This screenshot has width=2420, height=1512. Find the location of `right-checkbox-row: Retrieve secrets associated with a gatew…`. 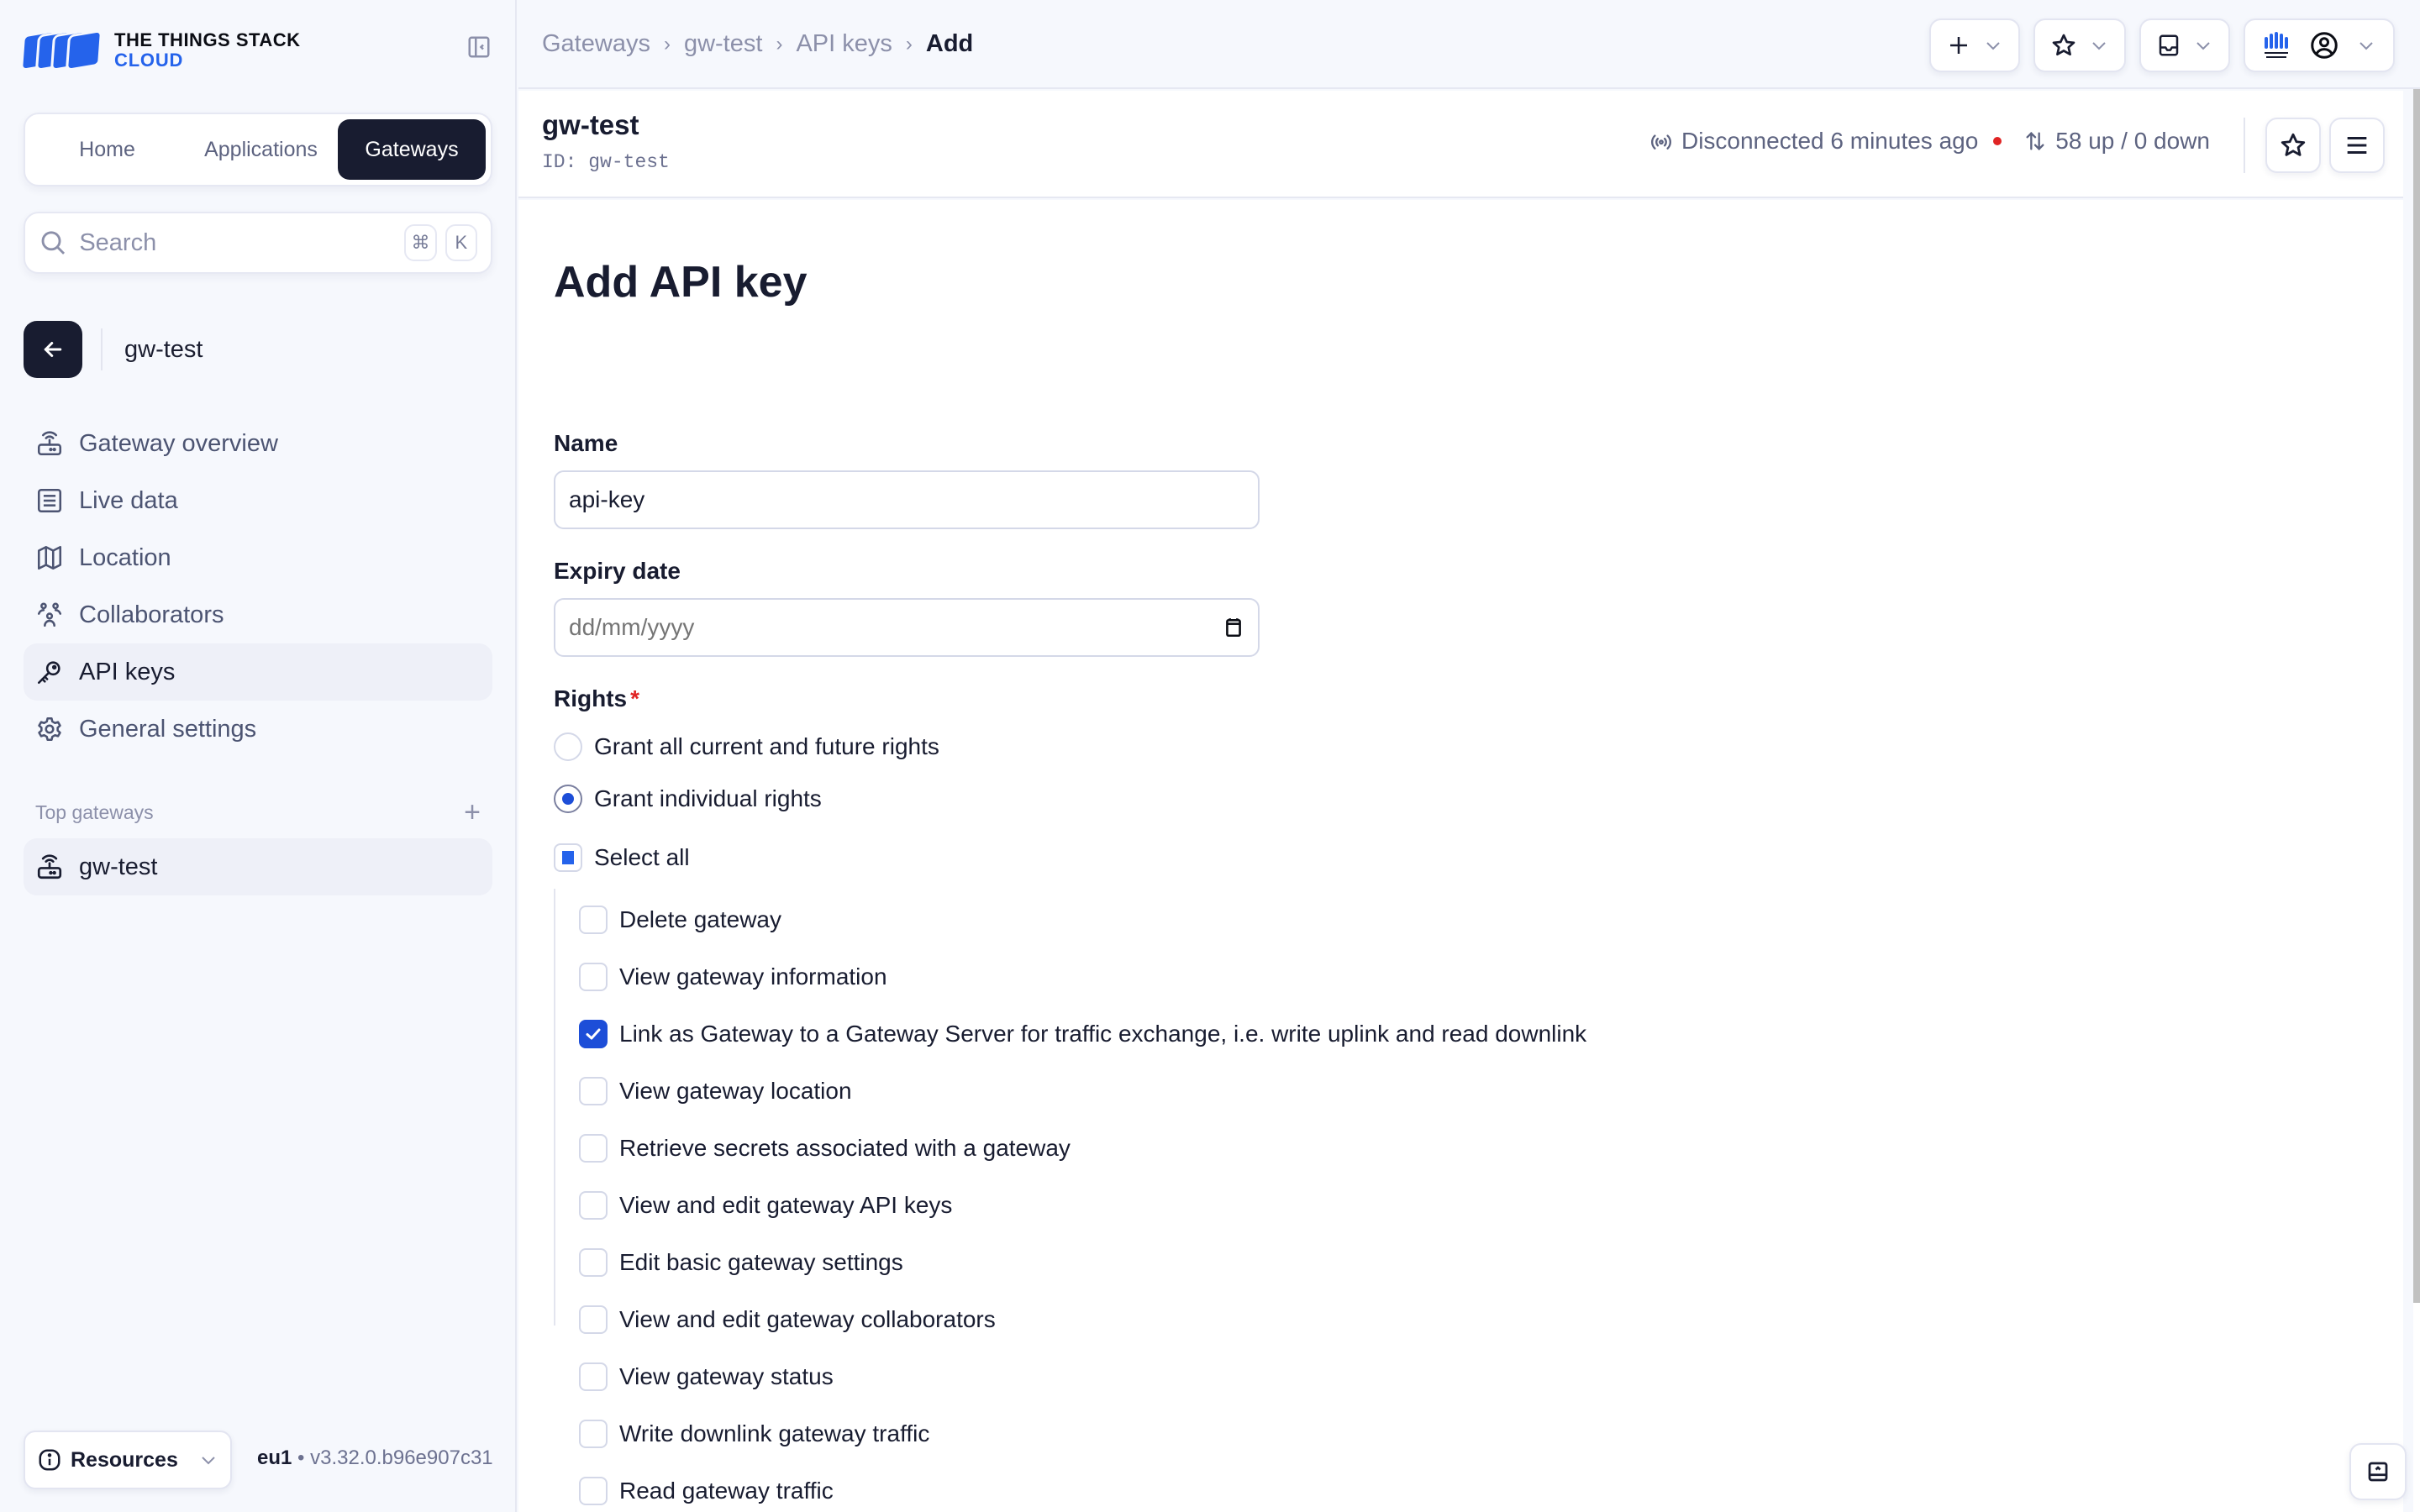

right-checkbox-row: Retrieve secrets associated with a gatew… is located at coordinates (825, 1148).